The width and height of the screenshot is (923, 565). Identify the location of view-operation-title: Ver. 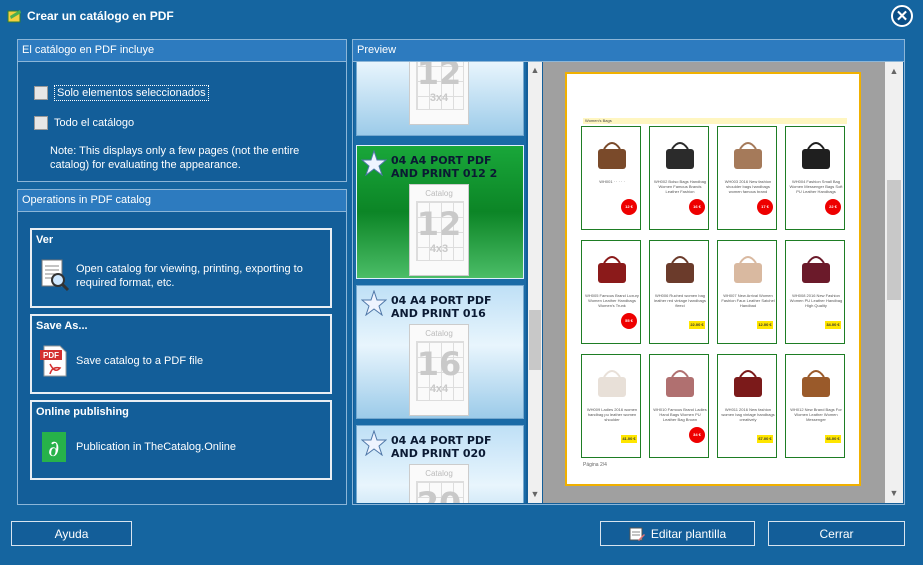
(45, 240).